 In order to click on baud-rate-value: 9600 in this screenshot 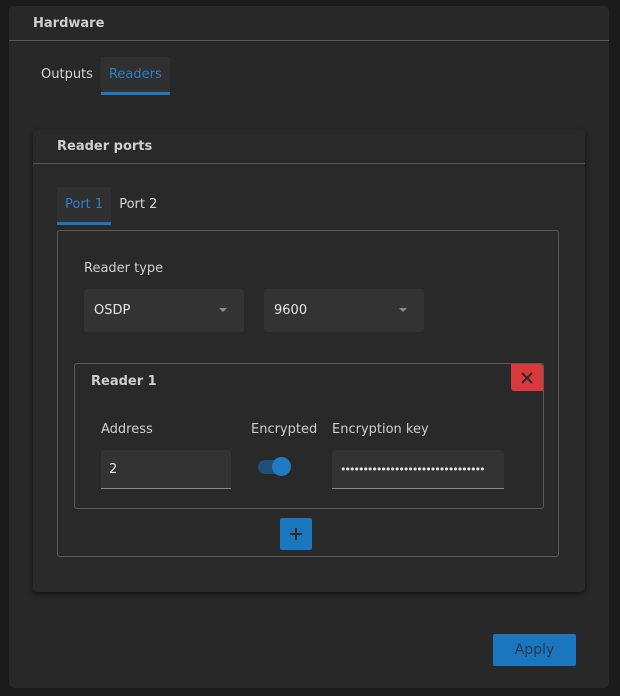, I will do `click(291, 310)`.